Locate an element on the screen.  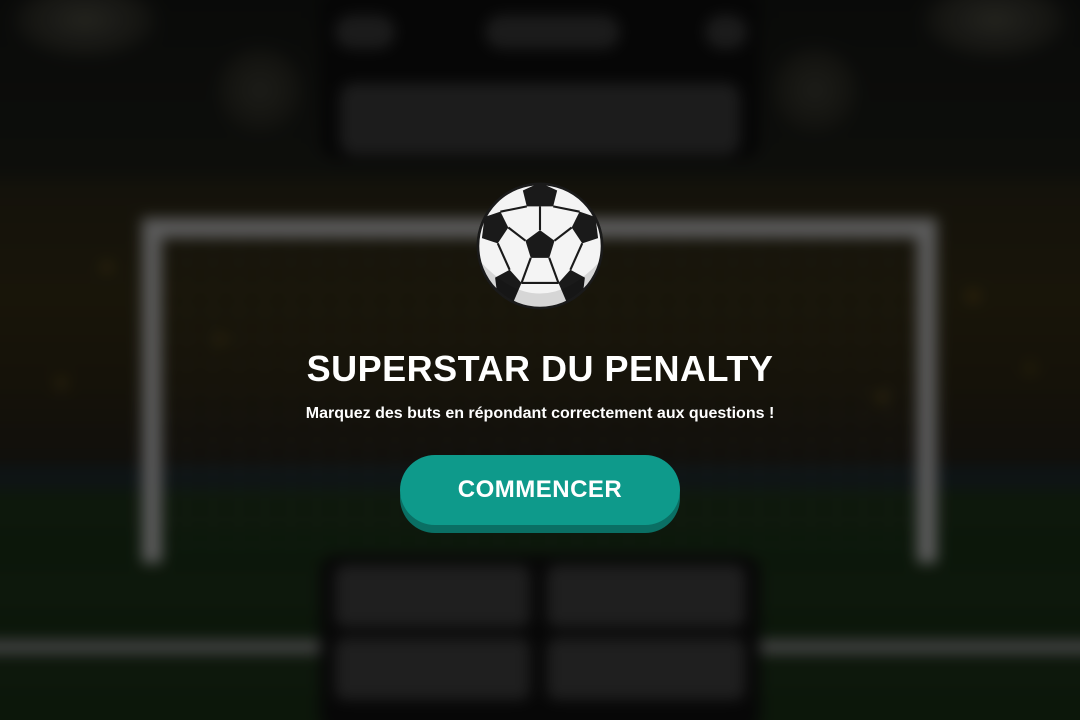
game-title: SUPERSTAR DU PENALTY is located at coordinates (540, 368).